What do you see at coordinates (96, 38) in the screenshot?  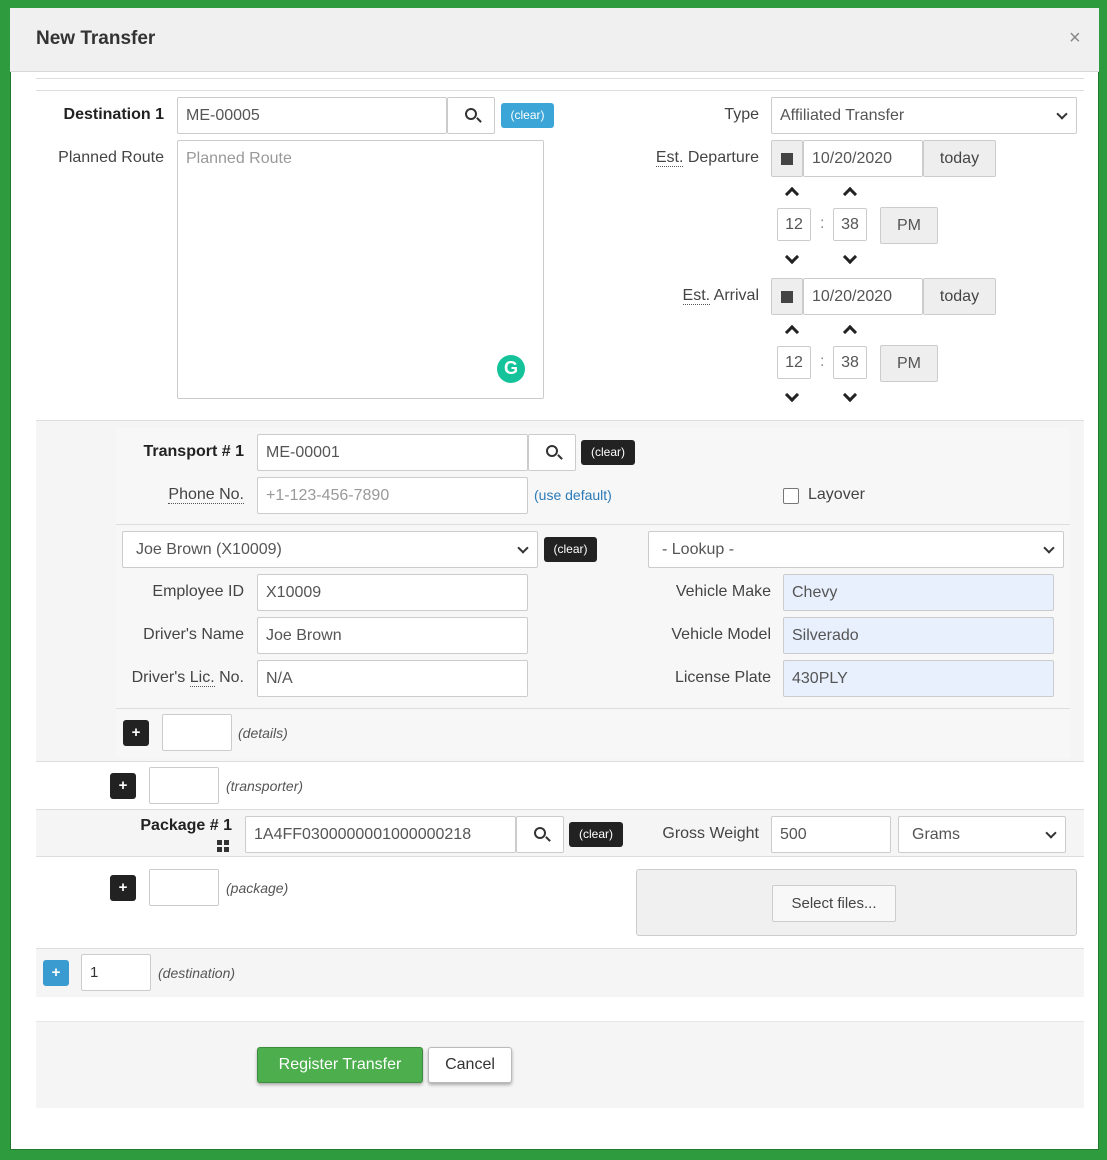 I see `dialog-title: New Transfer` at bounding box center [96, 38].